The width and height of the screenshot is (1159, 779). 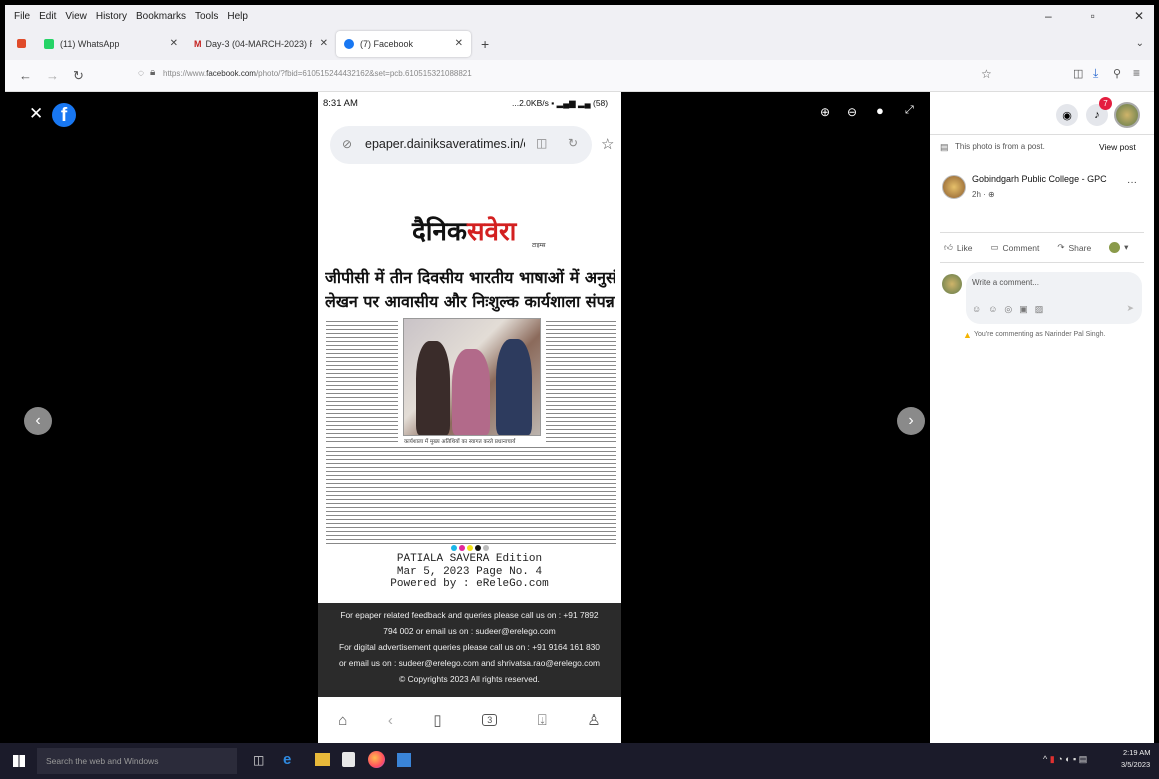 What do you see at coordinates (1132, 182) in the screenshot?
I see `more-options-icon: ···` at bounding box center [1132, 182].